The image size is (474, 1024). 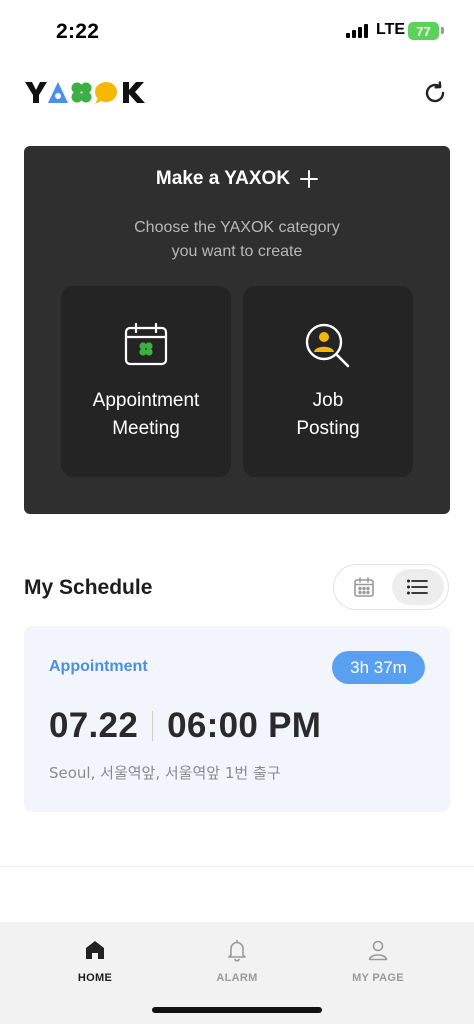 I want to click on job-posting-label: Job Posting, so click(x=328, y=415).